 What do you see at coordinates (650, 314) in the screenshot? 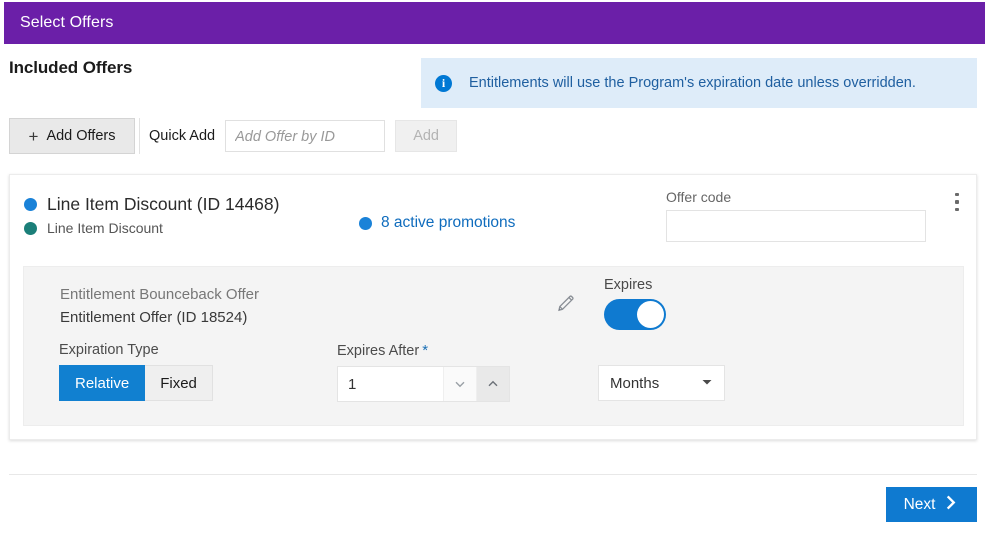
I see `expires-toggle-knob` at bounding box center [650, 314].